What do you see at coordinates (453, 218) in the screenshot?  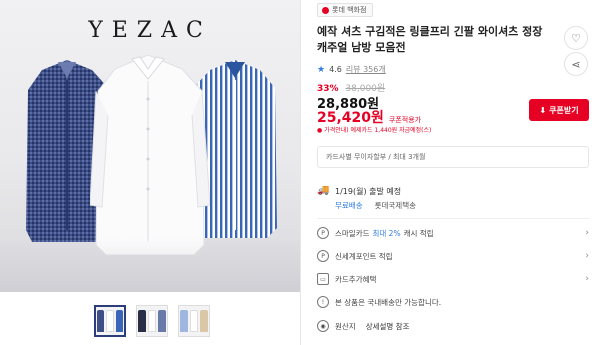 I see `divider` at bounding box center [453, 218].